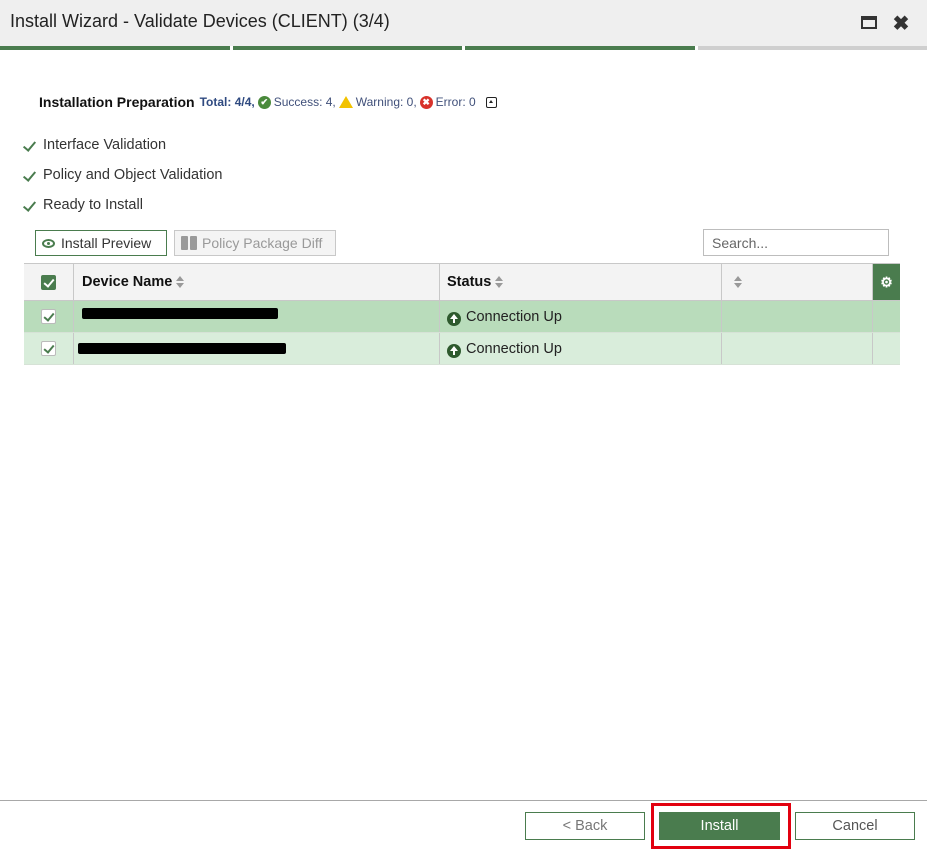 The width and height of the screenshot is (927, 850). What do you see at coordinates (93, 205) in the screenshot?
I see `check-item-label: Ready to Install` at bounding box center [93, 205].